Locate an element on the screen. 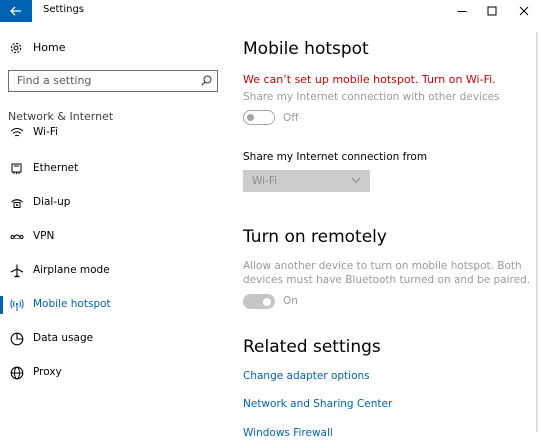 Image resolution: width=540 pixels, height=446 pixels. airplane-icon is located at coordinates (17, 271).